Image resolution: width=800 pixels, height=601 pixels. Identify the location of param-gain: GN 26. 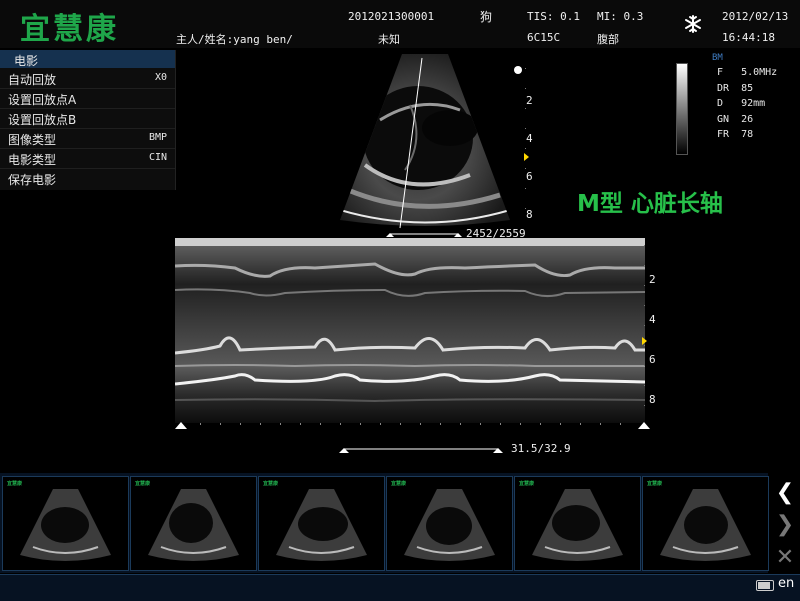
(735, 119).